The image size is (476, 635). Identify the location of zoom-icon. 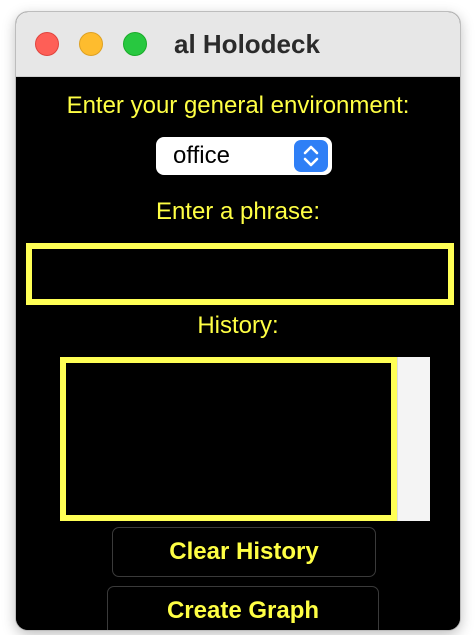
(135, 44).